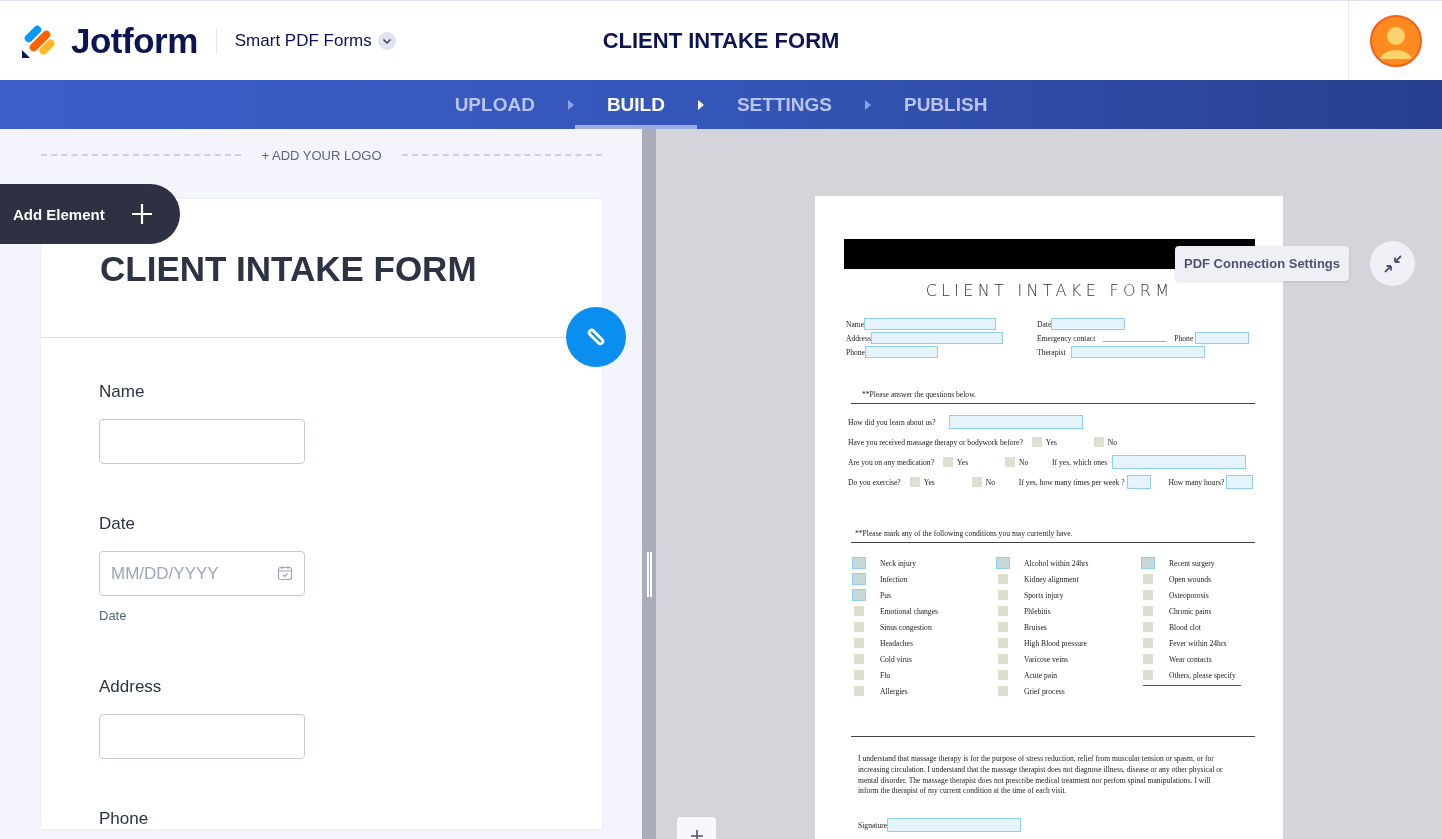 The width and height of the screenshot is (1442, 839). What do you see at coordinates (1049, 291) in the screenshot?
I see `document-title: CLIENT INTAKE FORM` at bounding box center [1049, 291].